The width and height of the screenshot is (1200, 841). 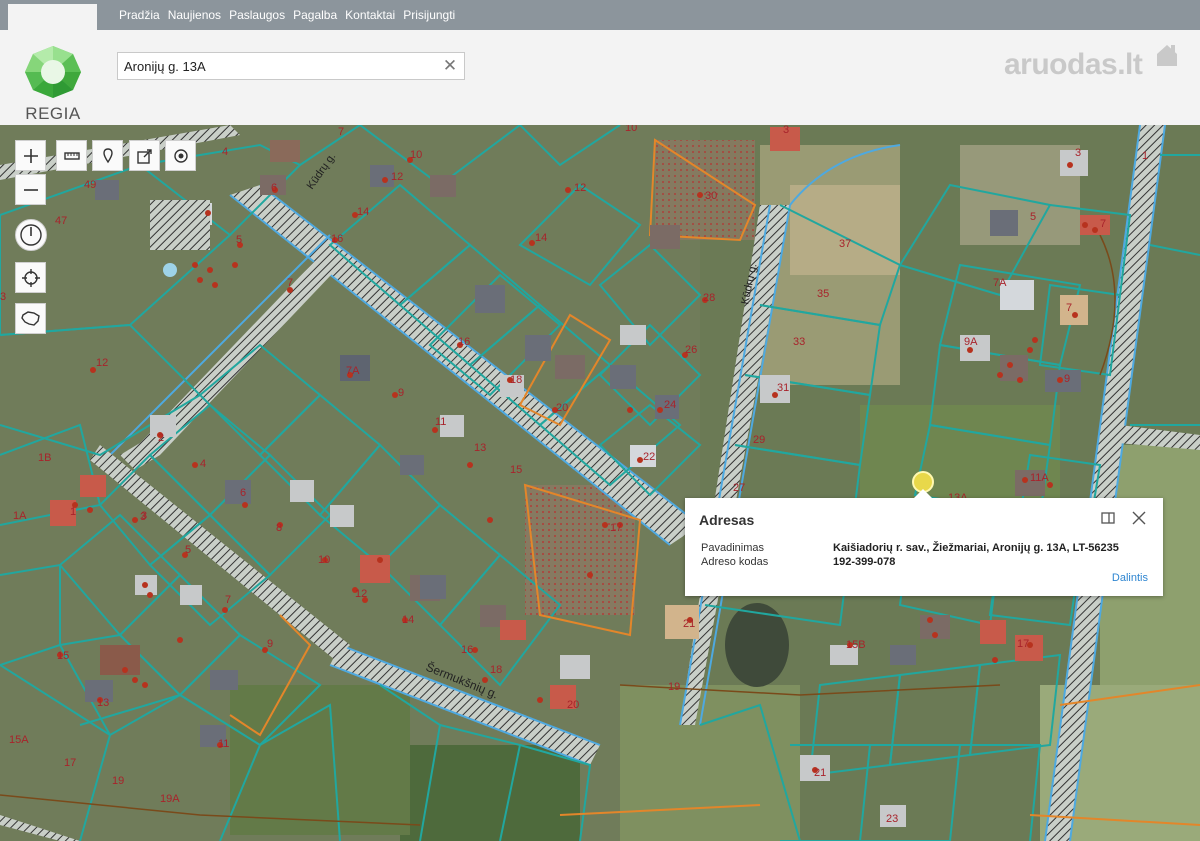 What do you see at coordinates (19, 740) in the screenshot?
I see `svg-text: 15A` at bounding box center [19, 740].